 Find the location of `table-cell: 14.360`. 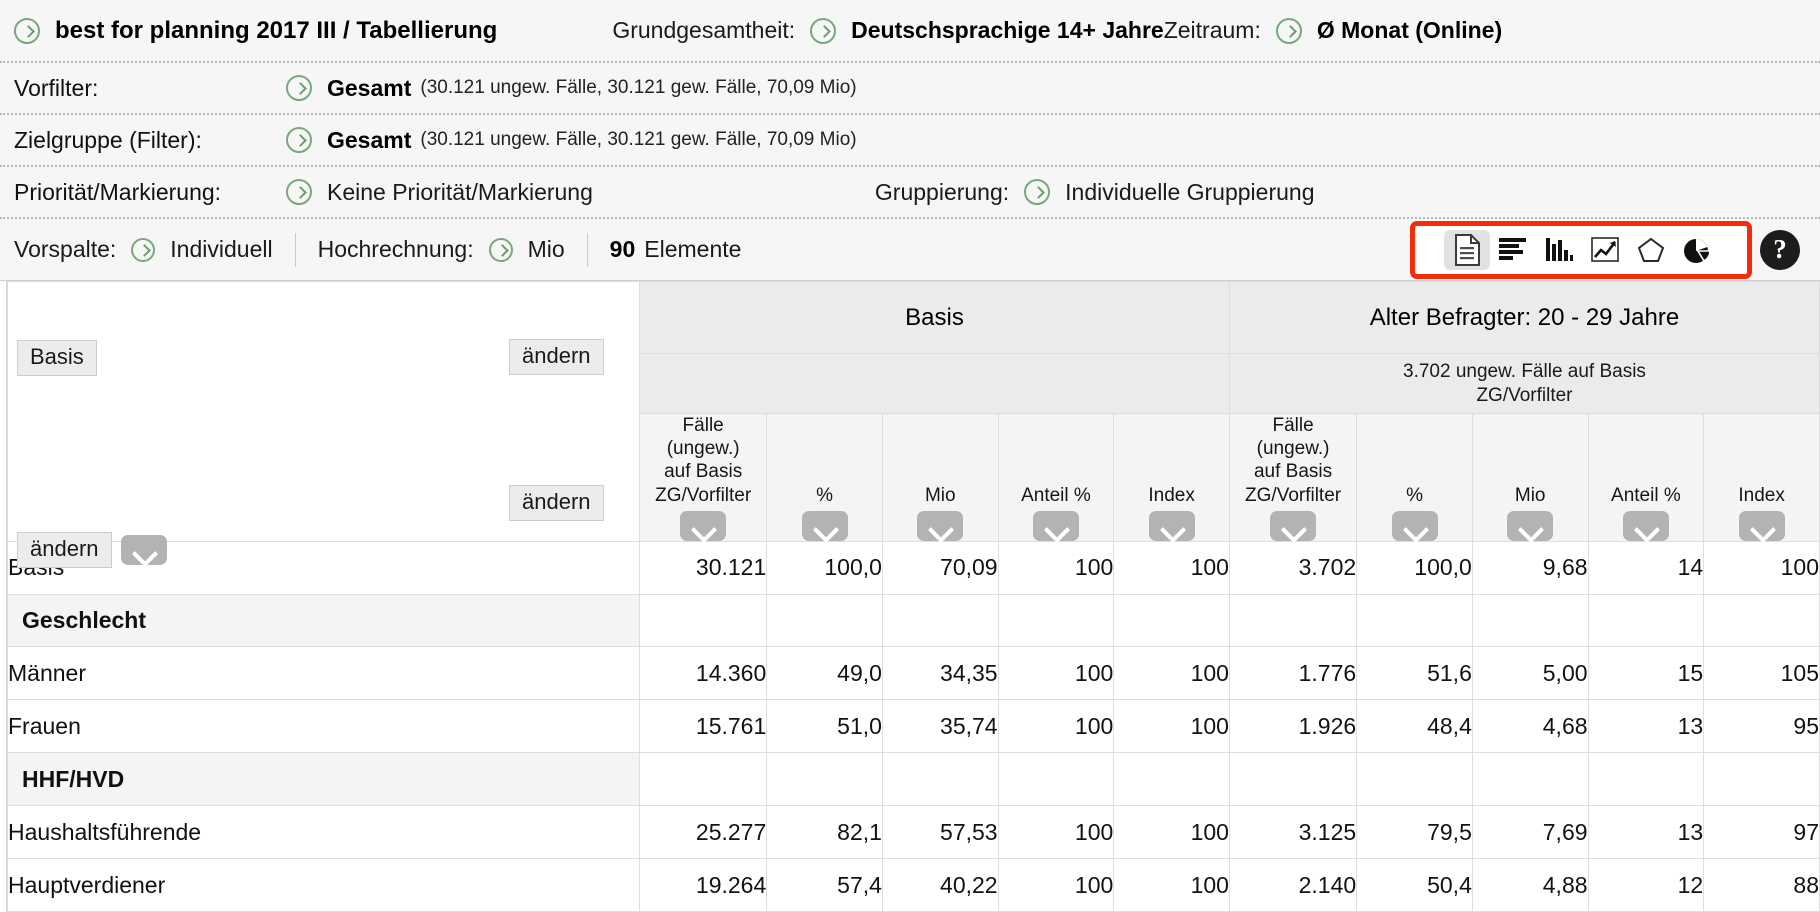

table-cell: 14.360 is located at coordinates (703, 673).